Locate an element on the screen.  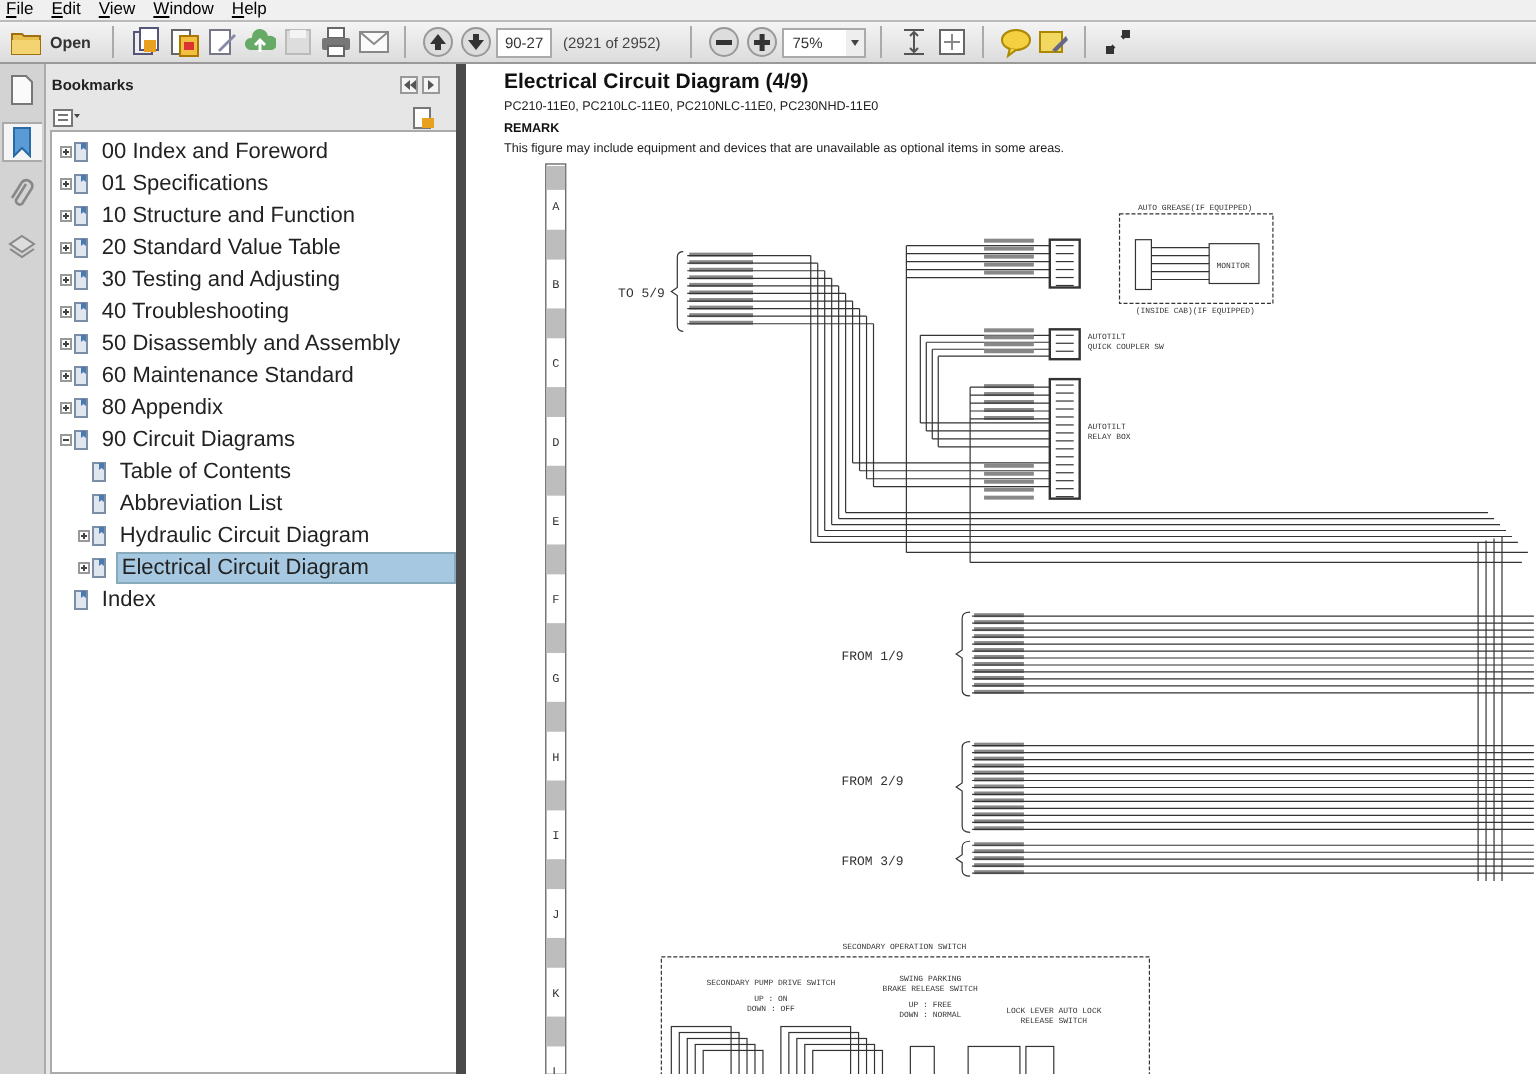
collapse-toggle is located at coordinates (65, 440).